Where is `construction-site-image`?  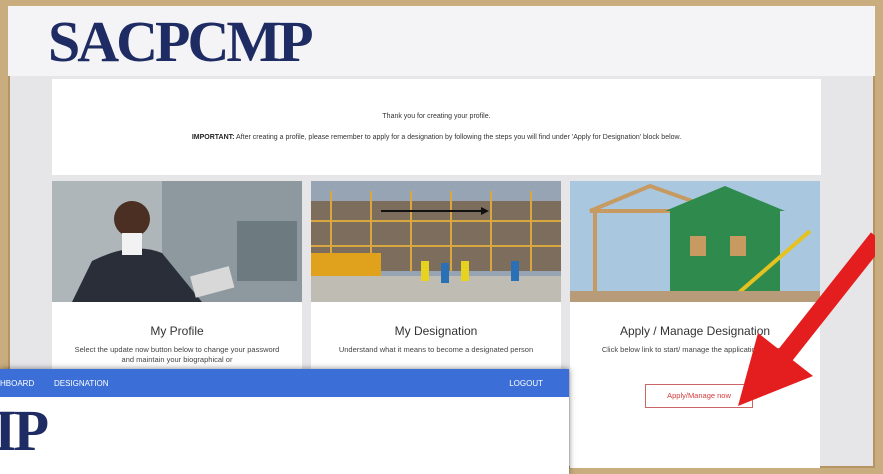 construction-site-image is located at coordinates (436, 241).